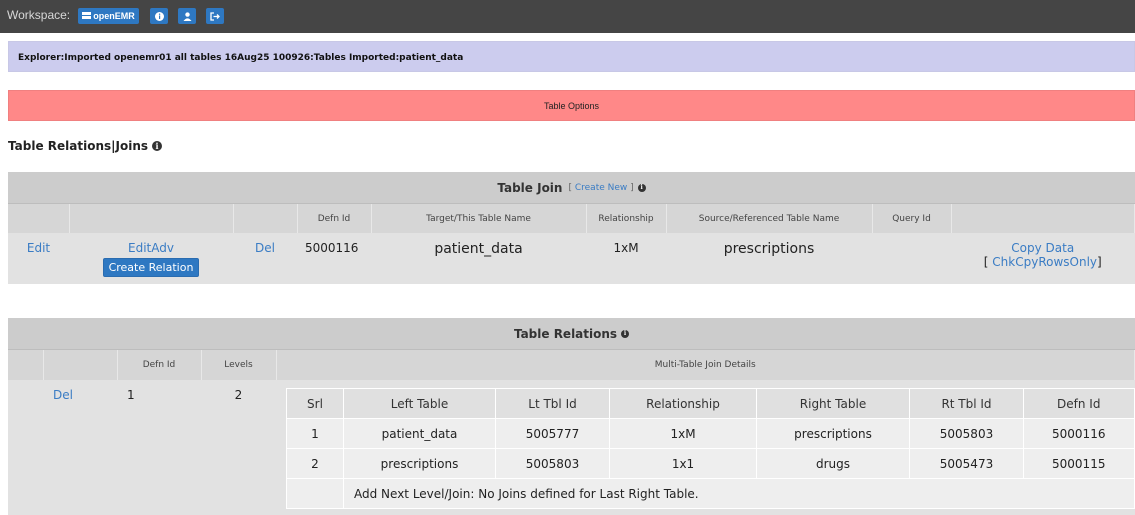 This screenshot has height=515, width=1135. I want to click on cell-left-table: patient_data, so click(419, 433).